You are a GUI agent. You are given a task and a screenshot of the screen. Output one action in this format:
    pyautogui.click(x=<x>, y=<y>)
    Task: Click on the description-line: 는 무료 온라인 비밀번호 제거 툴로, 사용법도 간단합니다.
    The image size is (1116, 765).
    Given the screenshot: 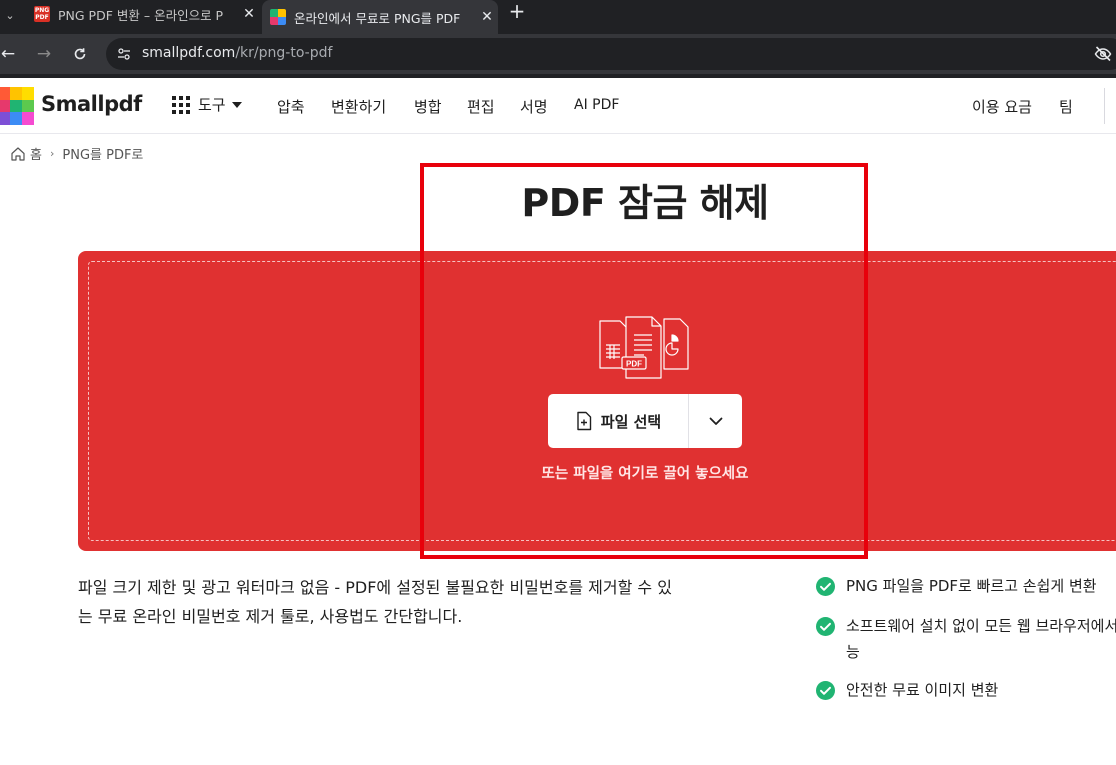 What is the action you would take?
    pyautogui.click(x=270, y=616)
    